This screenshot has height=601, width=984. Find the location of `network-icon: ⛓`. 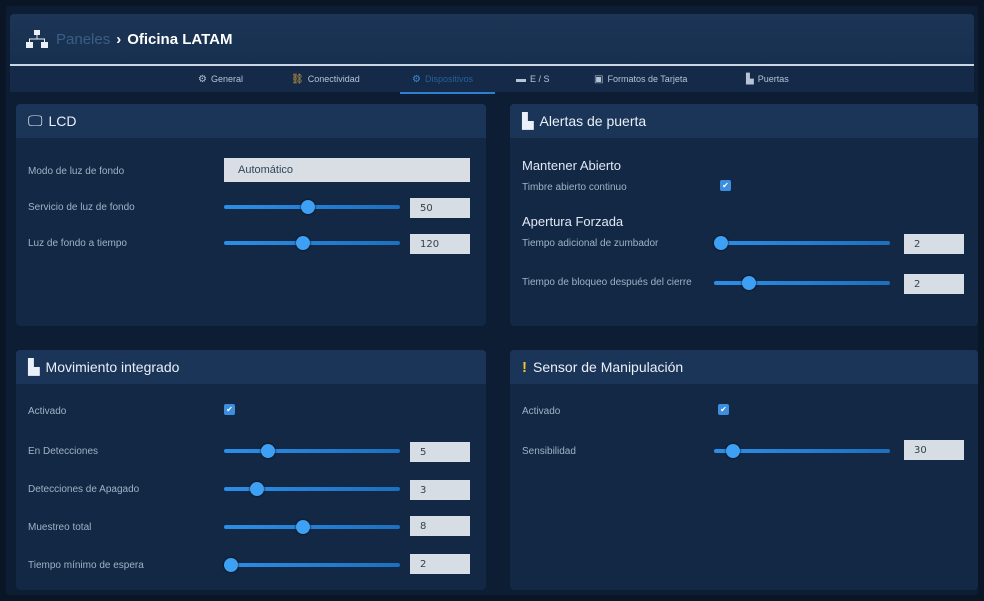

network-icon: ⛓ is located at coordinates (297, 79).